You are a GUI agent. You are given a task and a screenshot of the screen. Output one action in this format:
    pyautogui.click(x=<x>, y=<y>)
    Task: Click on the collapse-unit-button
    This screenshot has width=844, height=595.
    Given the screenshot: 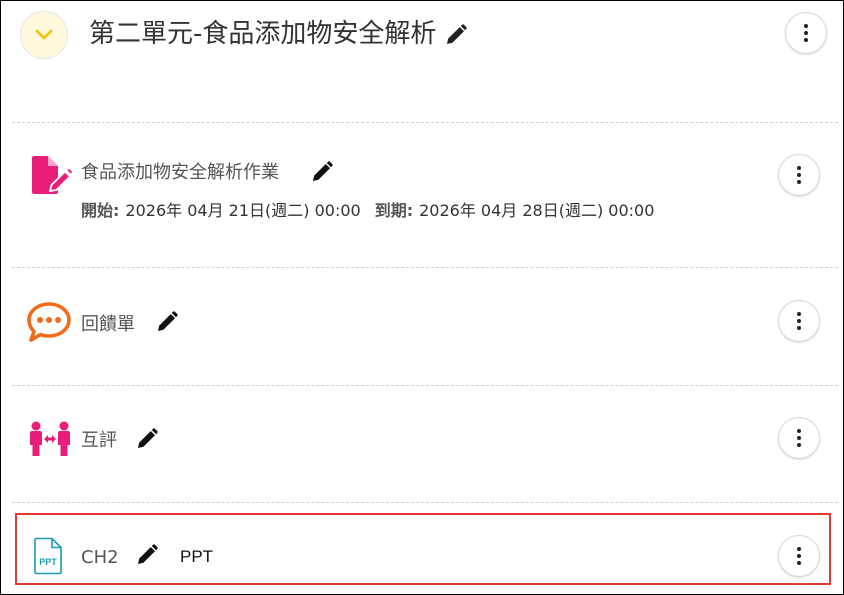 What is the action you would take?
    pyautogui.click(x=44, y=35)
    